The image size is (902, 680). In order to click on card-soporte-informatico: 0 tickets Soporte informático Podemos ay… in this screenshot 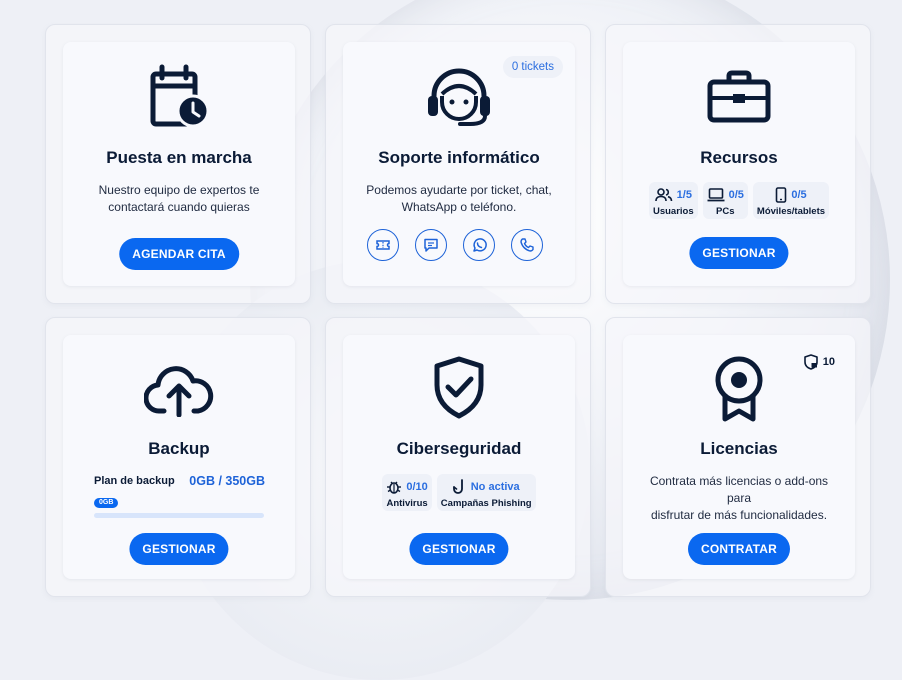, I will do `click(458, 164)`.